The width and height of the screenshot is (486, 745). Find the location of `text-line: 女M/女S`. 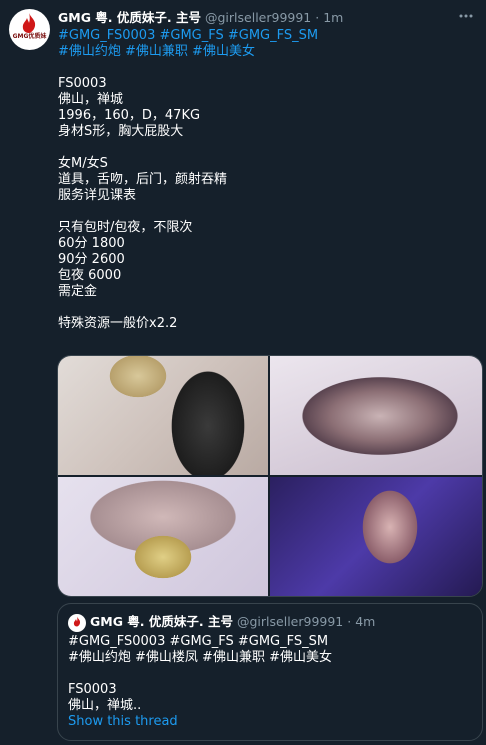

text-line: 女M/女S is located at coordinates (83, 163).